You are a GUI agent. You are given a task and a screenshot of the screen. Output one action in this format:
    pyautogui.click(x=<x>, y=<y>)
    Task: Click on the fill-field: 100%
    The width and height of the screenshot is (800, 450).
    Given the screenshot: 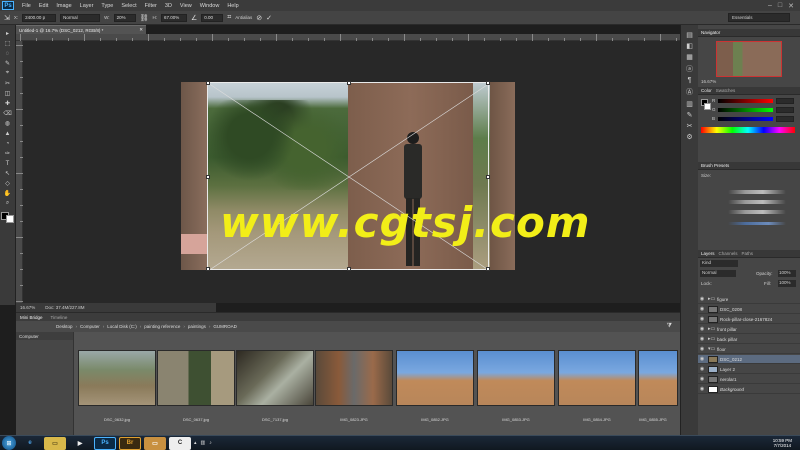 What is the action you would take?
    pyautogui.click(x=787, y=283)
    